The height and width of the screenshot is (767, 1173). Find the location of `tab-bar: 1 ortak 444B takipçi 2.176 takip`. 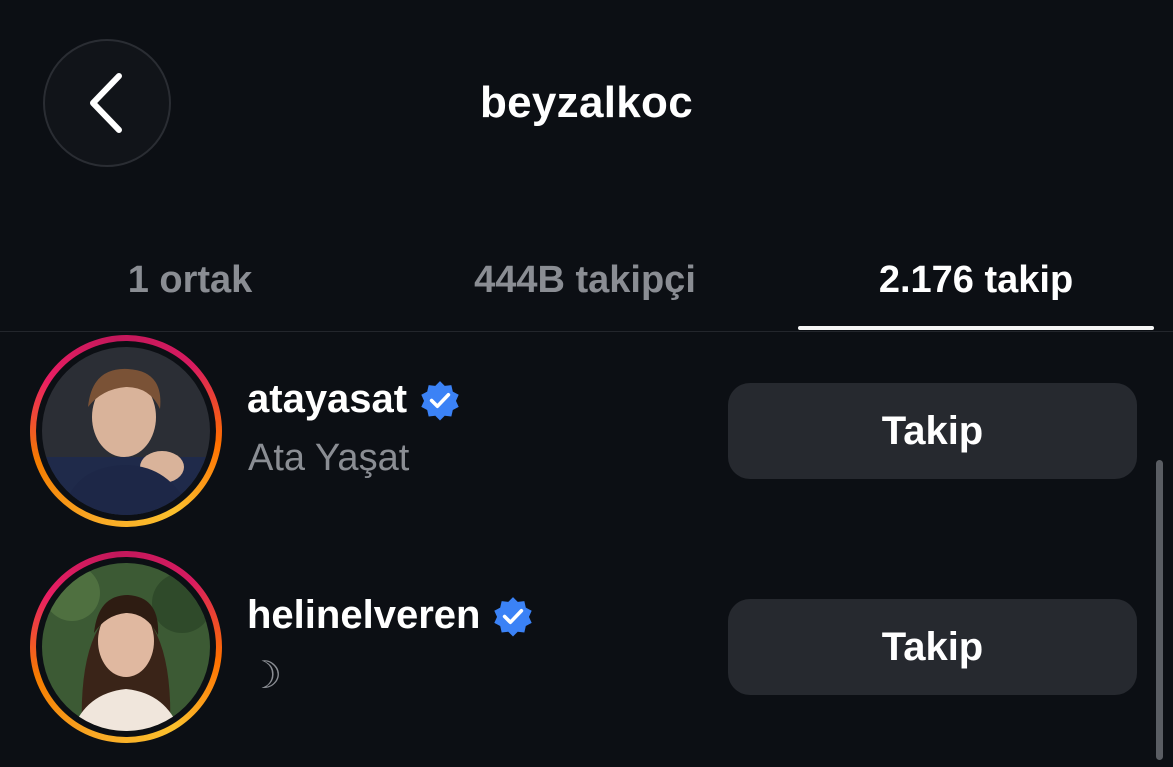

tab-bar: 1 ortak 444B takipçi 2.176 takip is located at coordinates (586, 280).